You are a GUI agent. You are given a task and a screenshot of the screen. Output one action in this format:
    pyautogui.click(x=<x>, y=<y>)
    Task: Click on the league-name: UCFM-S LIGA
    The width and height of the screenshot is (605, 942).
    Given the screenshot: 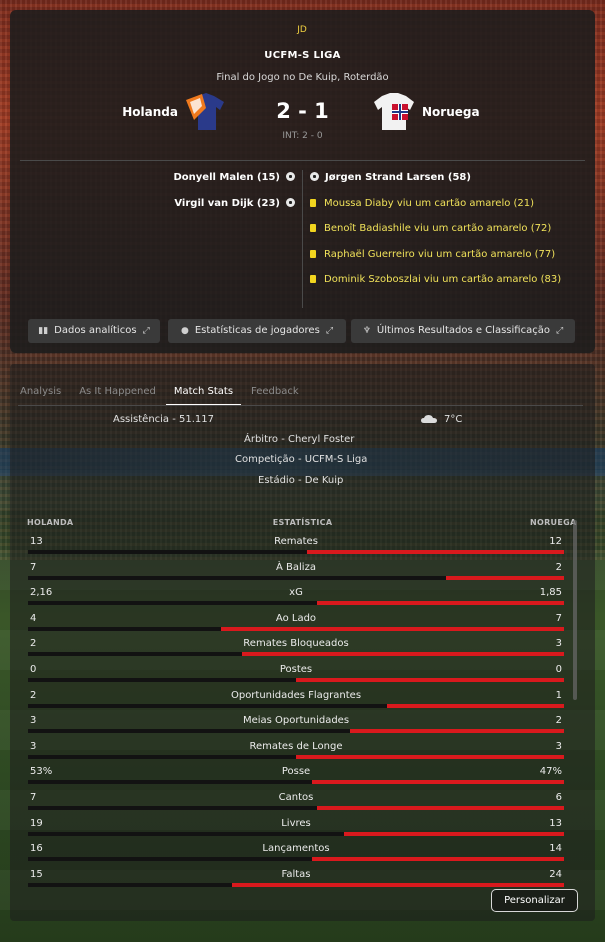 What is the action you would take?
    pyautogui.click(x=302, y=55)
    